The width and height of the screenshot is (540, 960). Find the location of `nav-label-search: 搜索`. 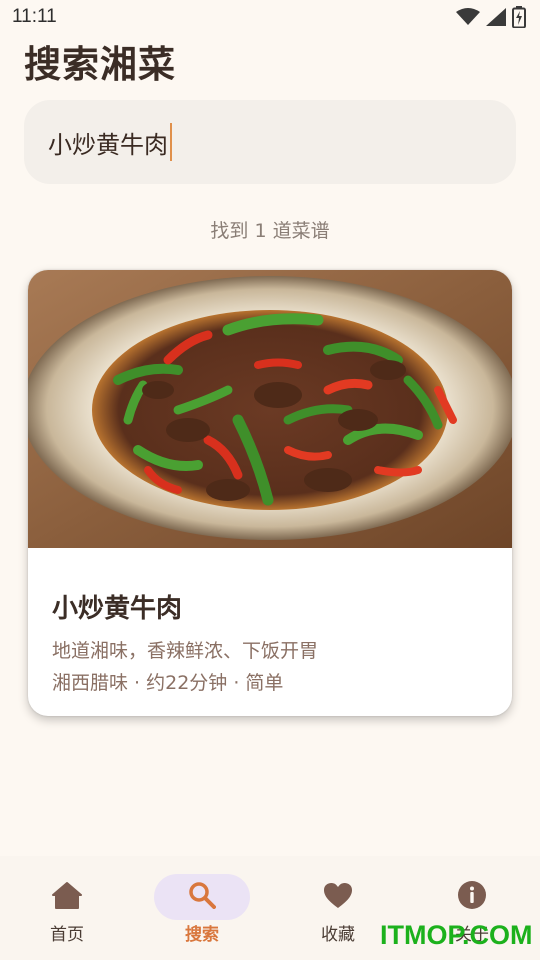

nav-label-search: 搜索 is located at coordinates (202, 935).